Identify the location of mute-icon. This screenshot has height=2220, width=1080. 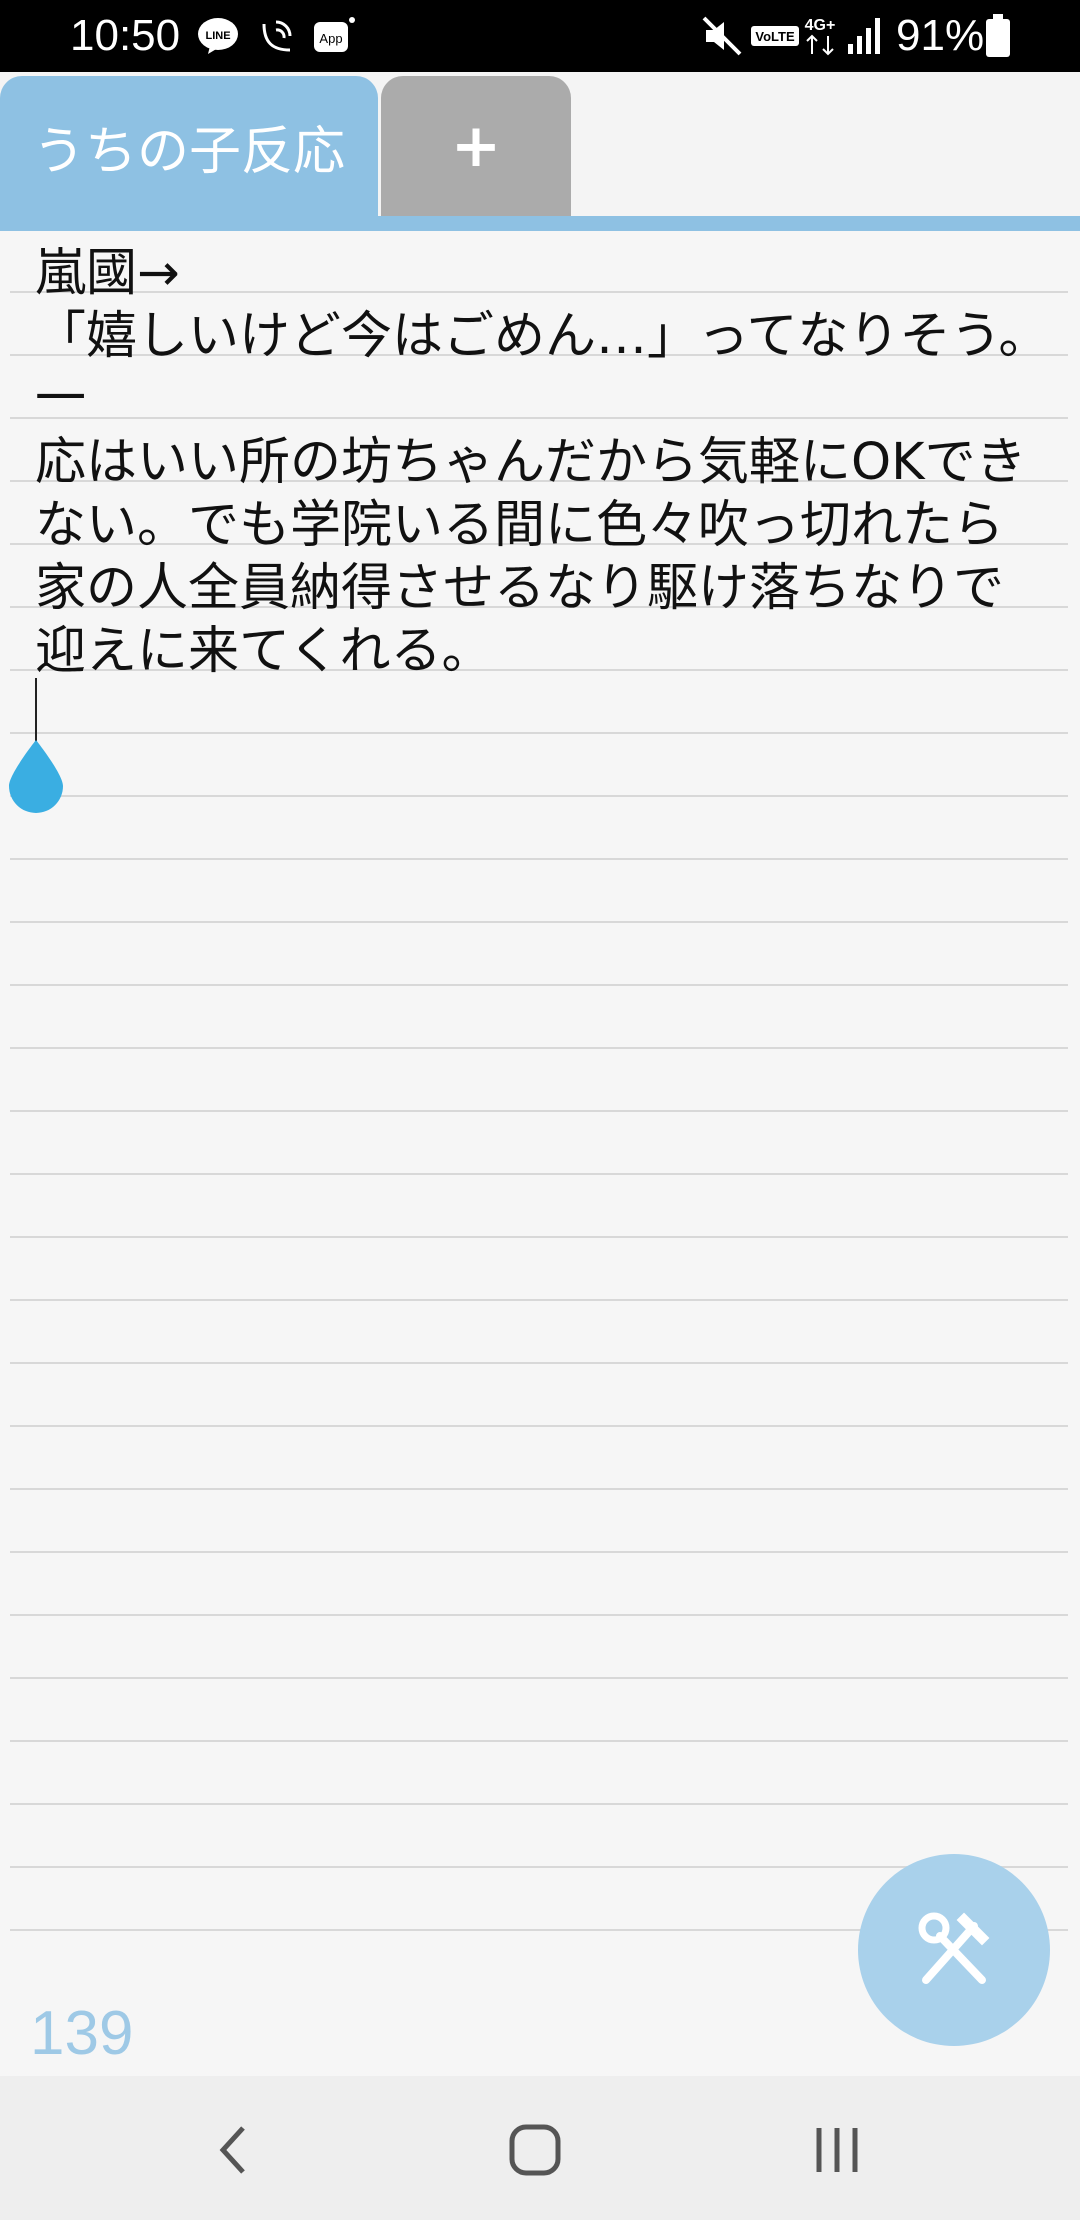
(722, 38).